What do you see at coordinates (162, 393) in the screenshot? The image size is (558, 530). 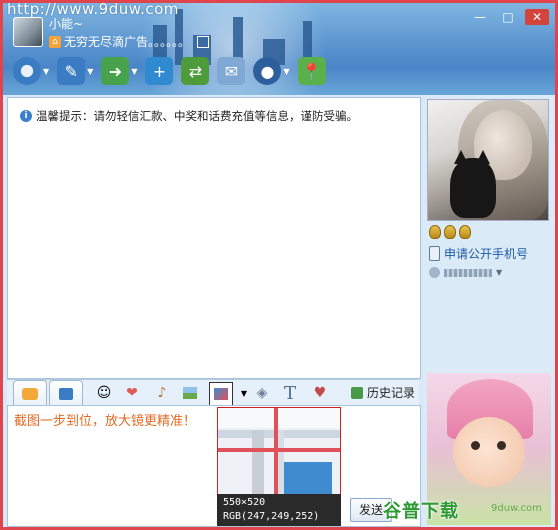 I see `microphone-icon: ♪` at bounding box center [162, 393].